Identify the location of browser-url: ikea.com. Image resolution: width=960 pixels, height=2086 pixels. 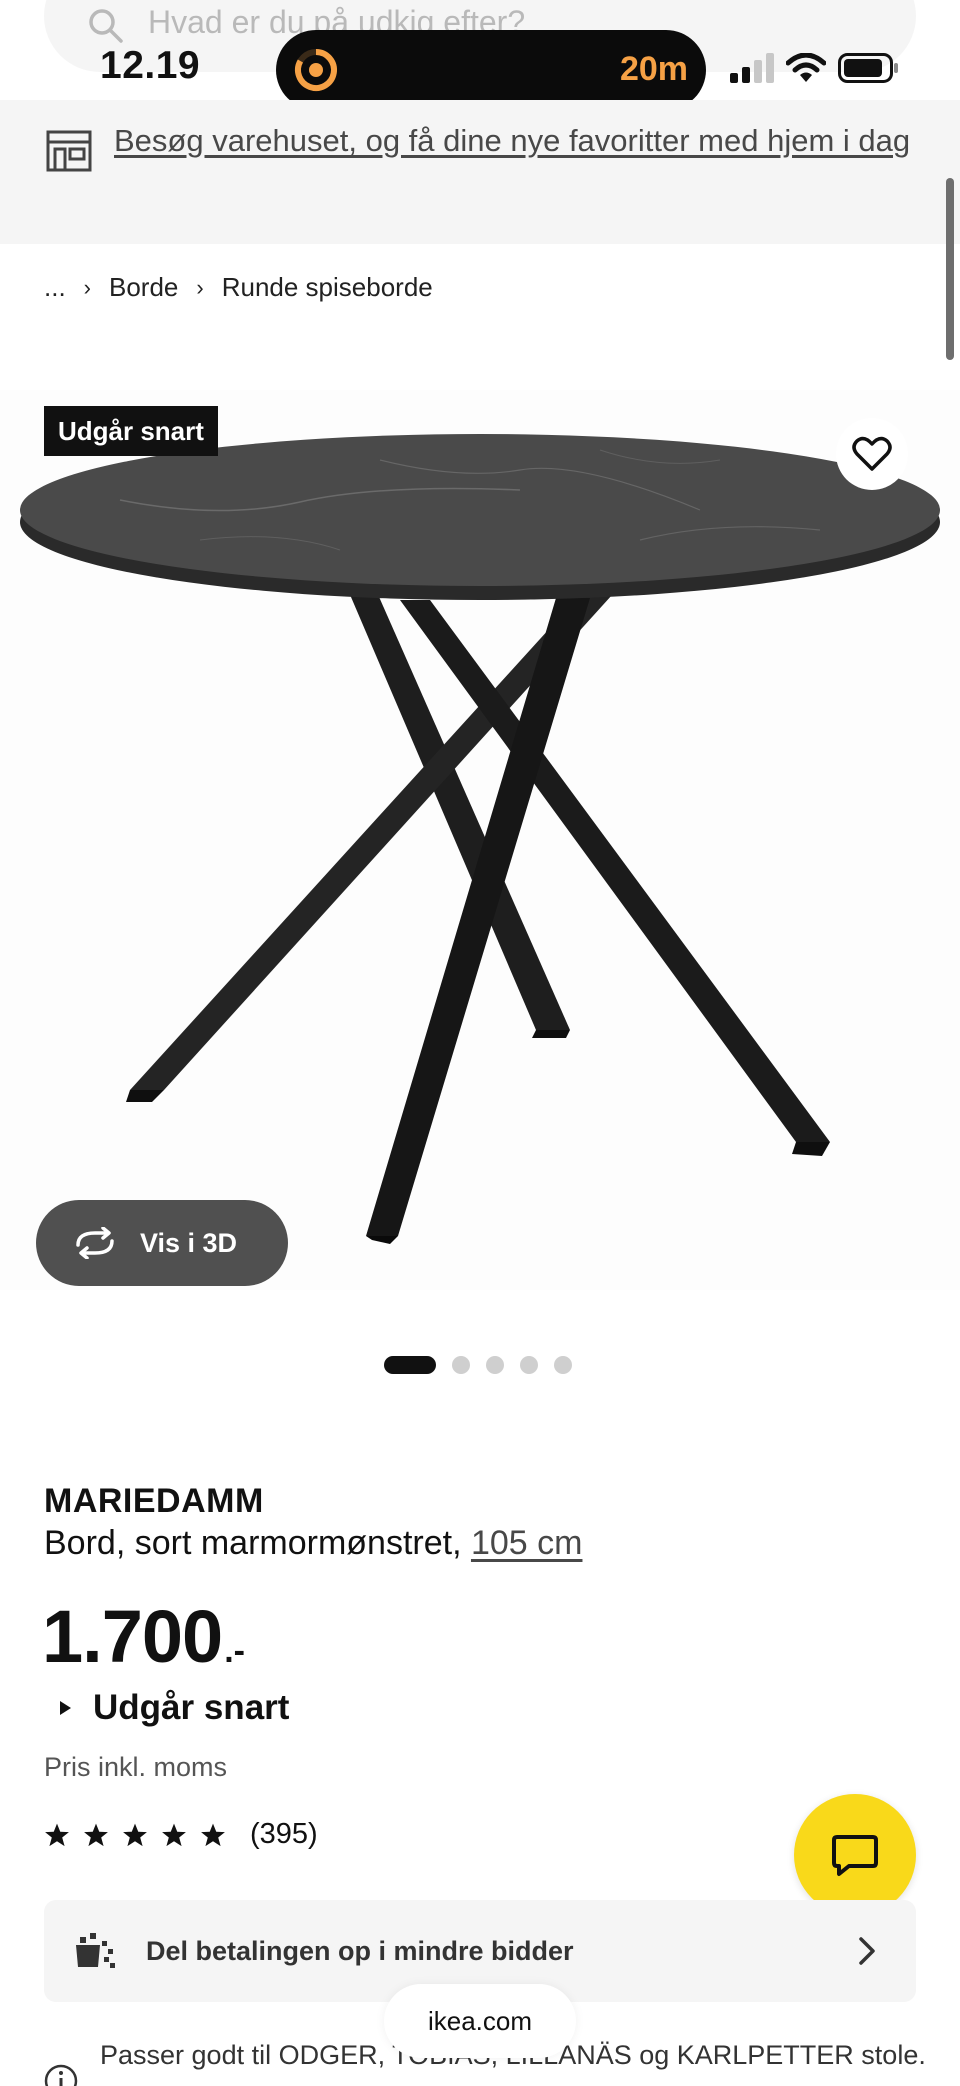
(480, 2020).